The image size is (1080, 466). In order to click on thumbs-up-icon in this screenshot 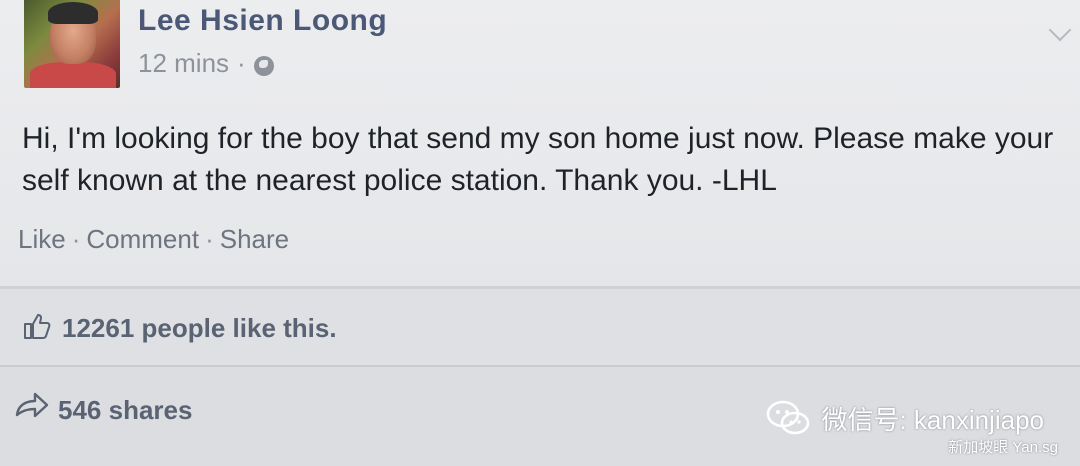, I will do `click(37, 326)`.